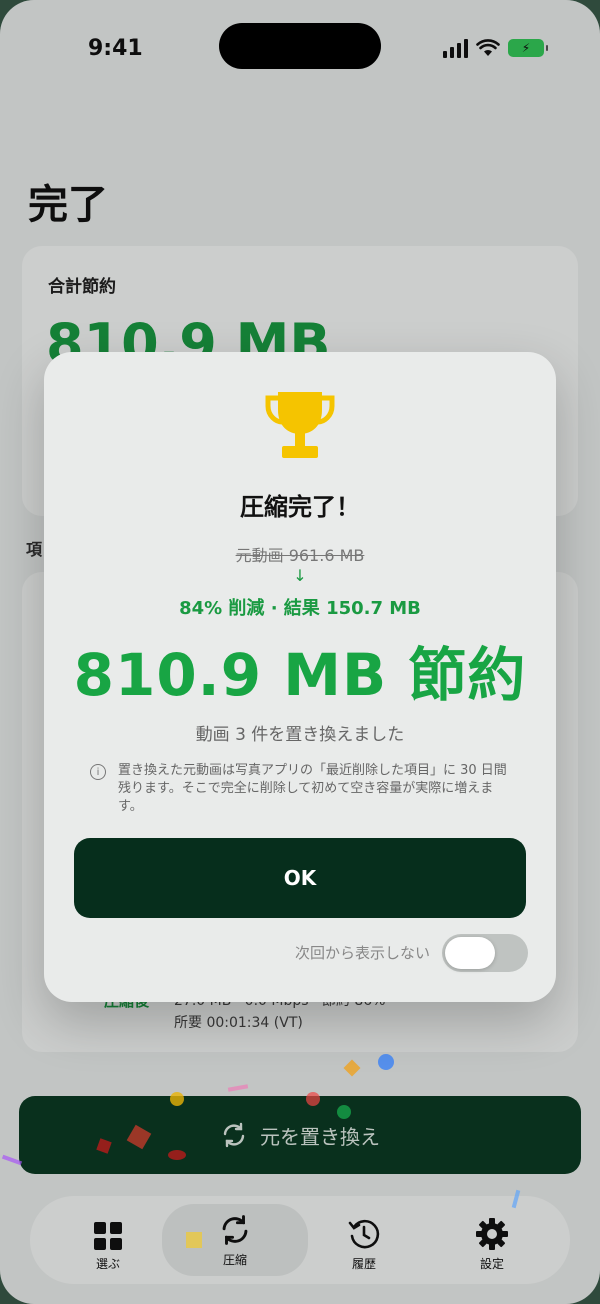 This screenshot has height=1304, width=600. Describe the element at coordinates (300, 608) in the screenshot. I see `result-summary: 84% 削減 · 結果 150.7 MB` at that location.